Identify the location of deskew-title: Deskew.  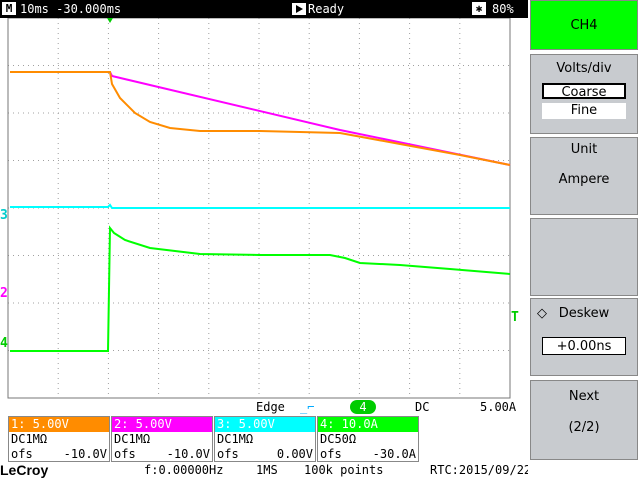
(584, 313).